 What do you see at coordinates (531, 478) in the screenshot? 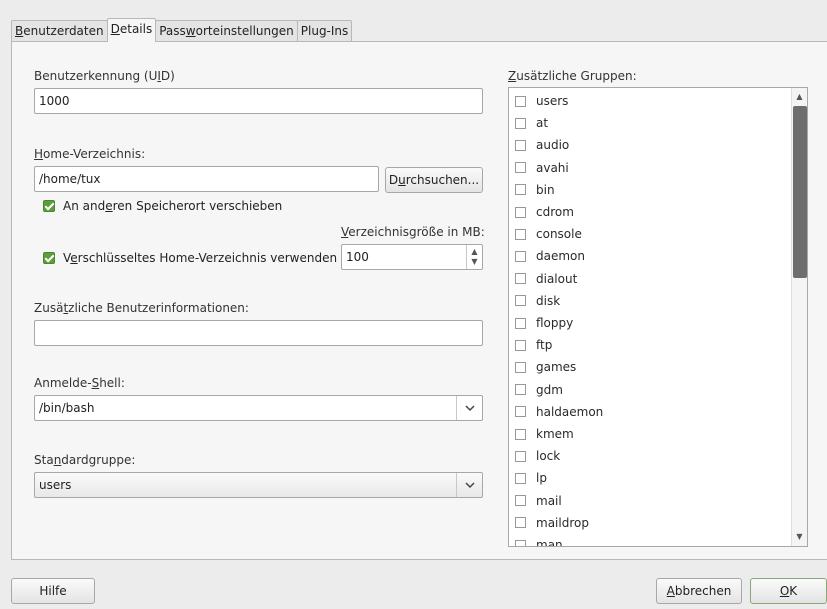
I see `list-item: lp` at bounding box center [531, 478].